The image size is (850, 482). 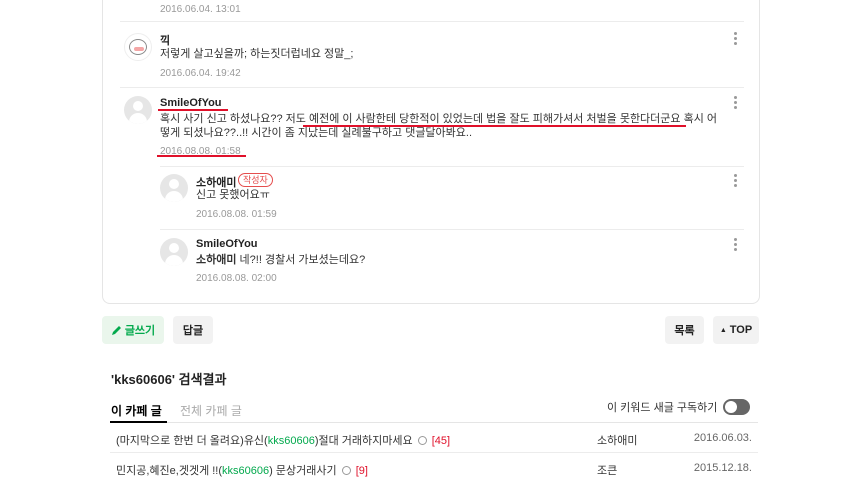 I want to click on reply-button: 답글, so click(x=193, y=330).